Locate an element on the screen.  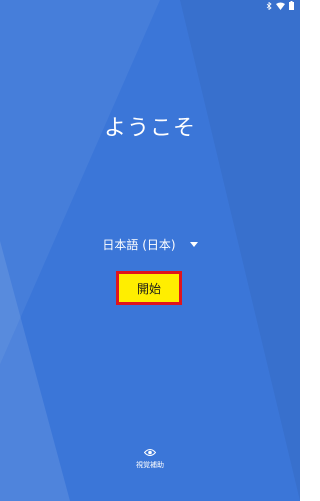
start-button-label: 開始 is located at coordinates (148, 288).